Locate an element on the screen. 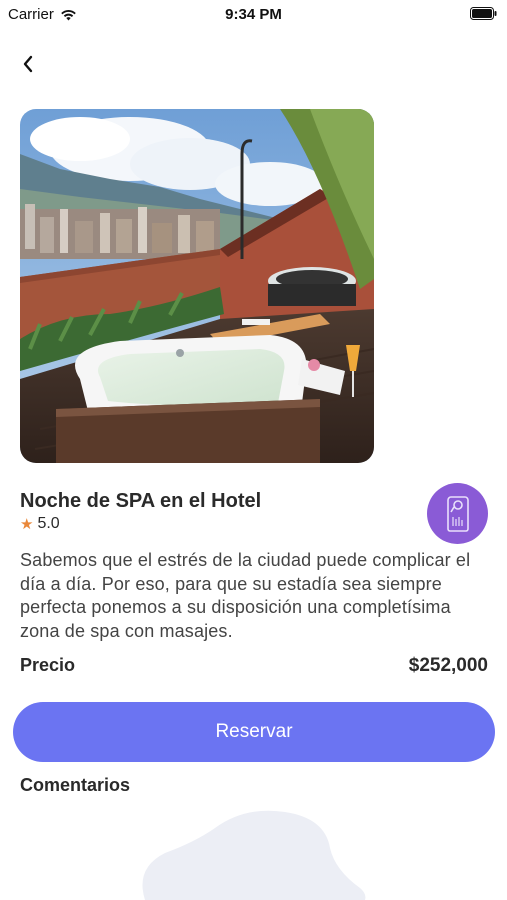 This screenshot has height=900, width=507. clock: 9:34 PM is located at coordinates (253, 14).